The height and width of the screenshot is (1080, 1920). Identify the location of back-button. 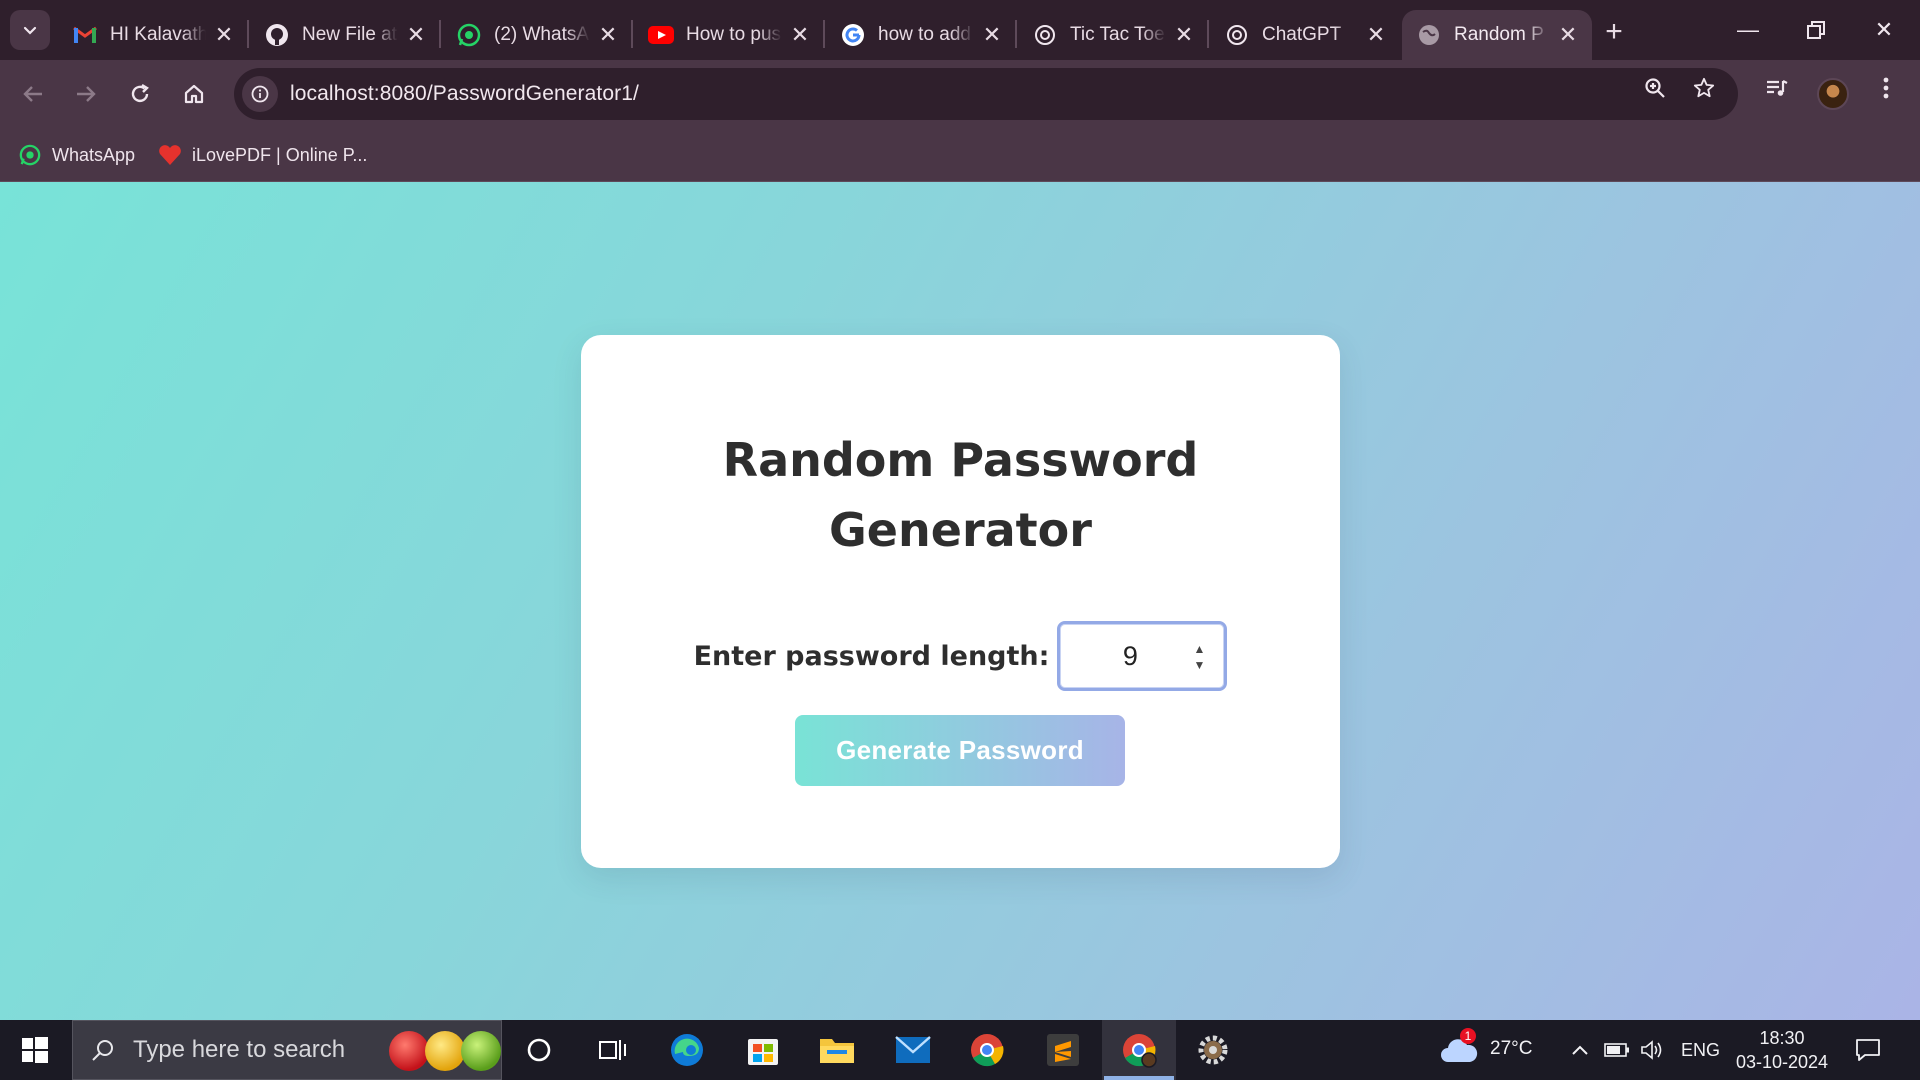
(33, 94).